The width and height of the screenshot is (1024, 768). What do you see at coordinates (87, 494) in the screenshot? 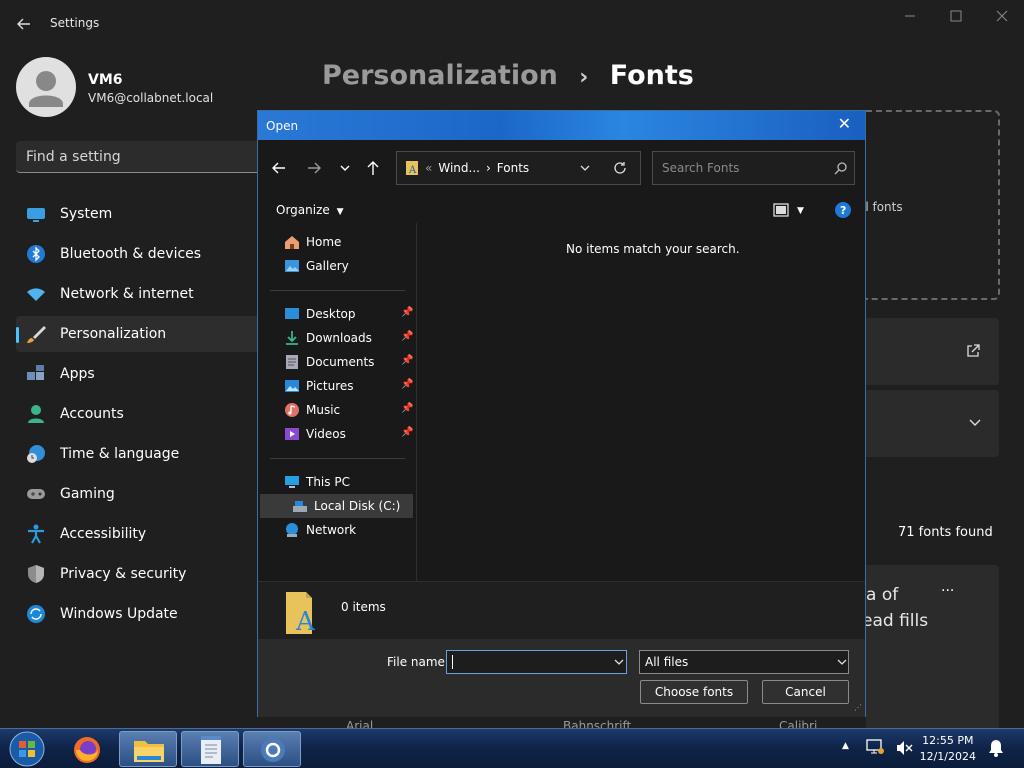
I see `sidebar-item-label: Gaming` at bounding box center [87, 494].